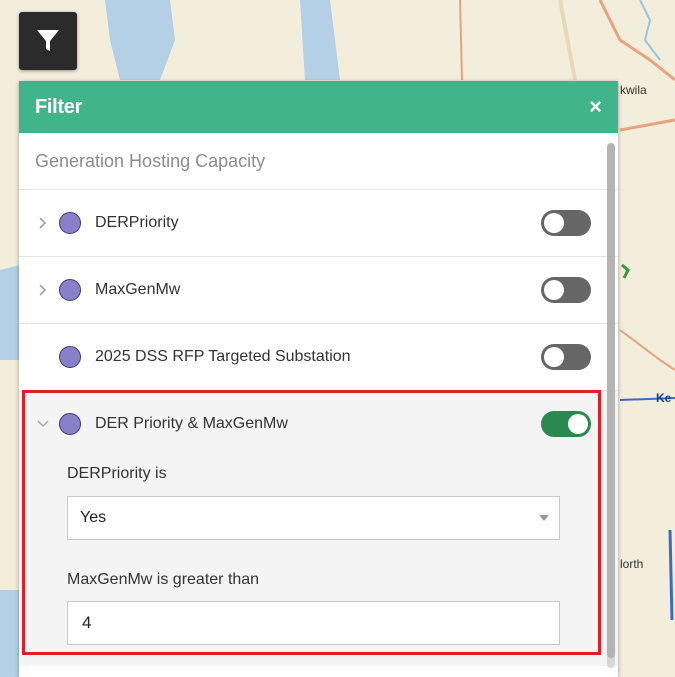 This screenshot has height=677, width=675. Describe the element at coordinates (137, 222) in the screenshot. I see `filter-label: DERPriority` at that location.